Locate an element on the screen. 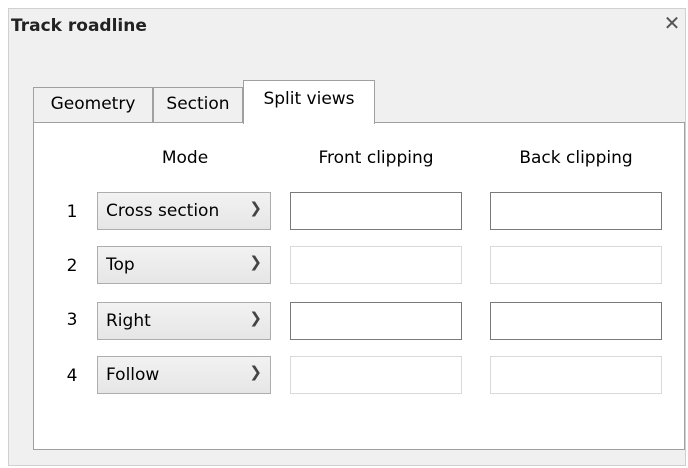 The image size is (688, 468). row-number: 2 is located at coordinates (72, 266).